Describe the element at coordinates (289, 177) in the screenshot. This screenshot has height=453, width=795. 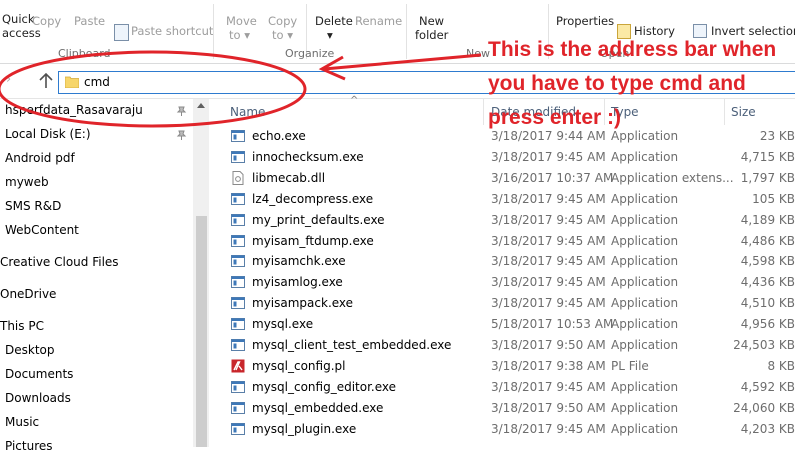
I see `file-name: libmecab.dll` at that location.